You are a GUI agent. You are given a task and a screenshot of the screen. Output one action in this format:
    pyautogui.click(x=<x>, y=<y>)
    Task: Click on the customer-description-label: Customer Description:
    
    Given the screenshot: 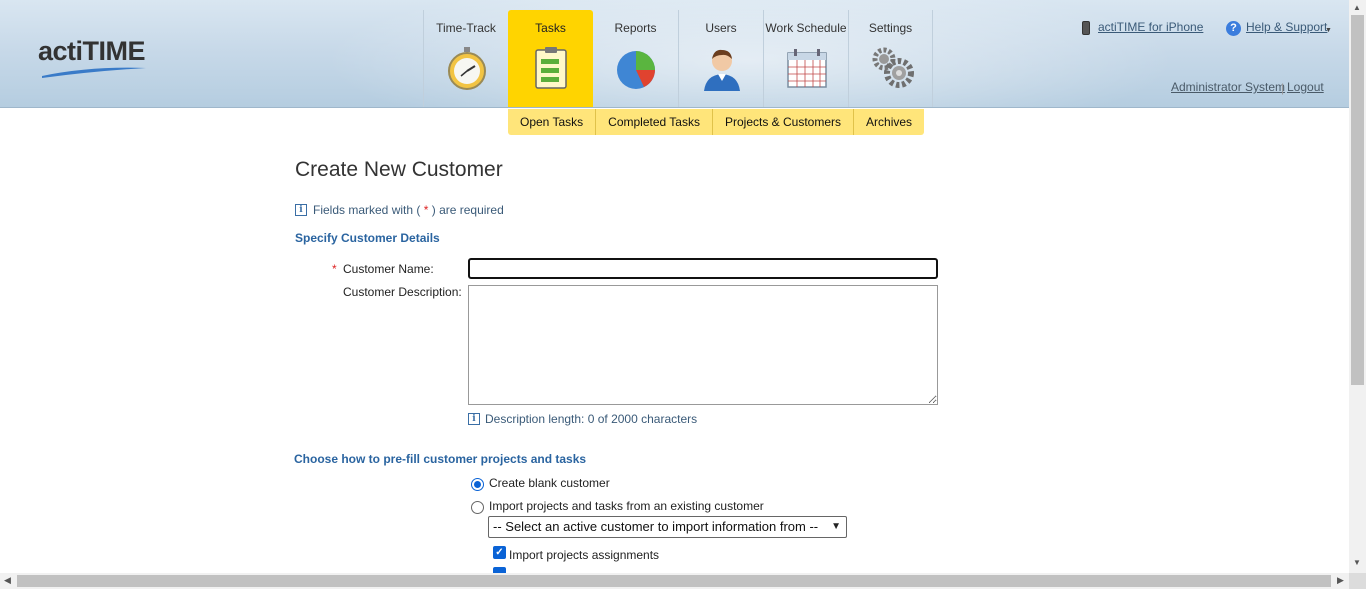 What is the action you would take?
    pyautogui.click(x=402, y=292)
    